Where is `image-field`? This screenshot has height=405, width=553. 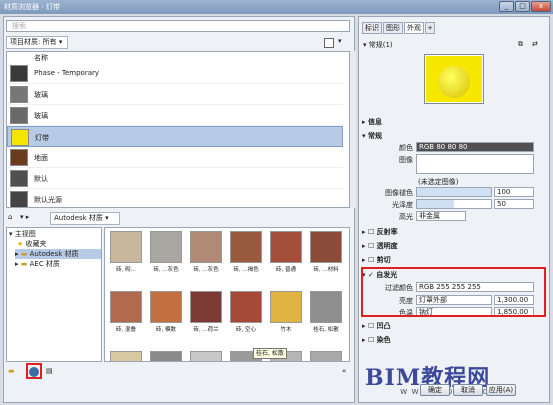 image-field is located at coordinates (475, 164).